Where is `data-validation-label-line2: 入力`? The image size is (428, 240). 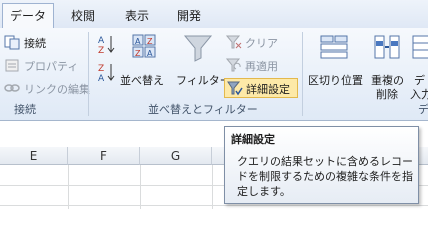
data-validation-label-line2: 入力 is located at coordinates (419, 94).